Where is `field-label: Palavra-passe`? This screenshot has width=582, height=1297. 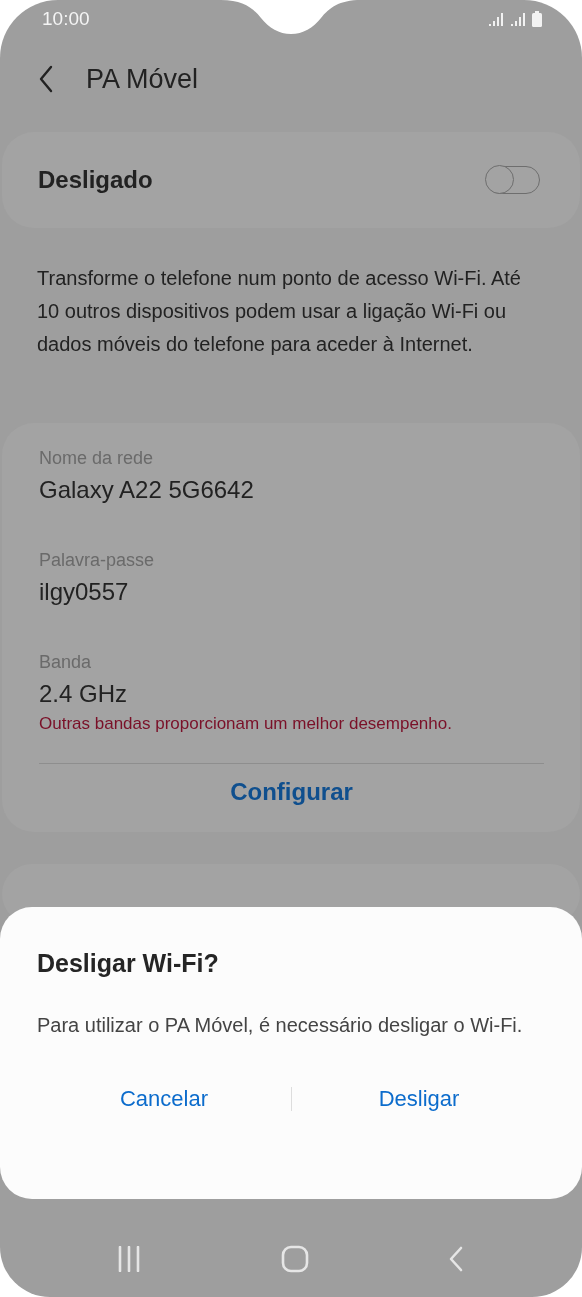
field-label: Palavra-passe is located at coordinates (97, 560).